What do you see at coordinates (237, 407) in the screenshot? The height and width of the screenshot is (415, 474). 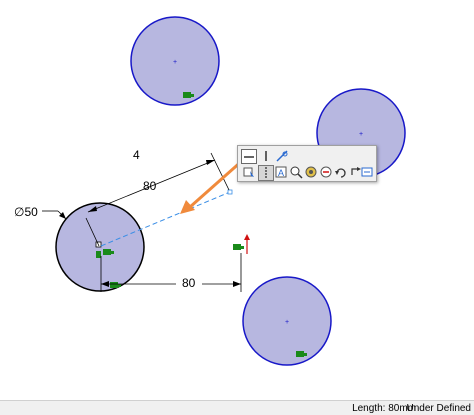 I see `status-bar: Length: 80mm Under Defined` at bounding box center [237, 407].